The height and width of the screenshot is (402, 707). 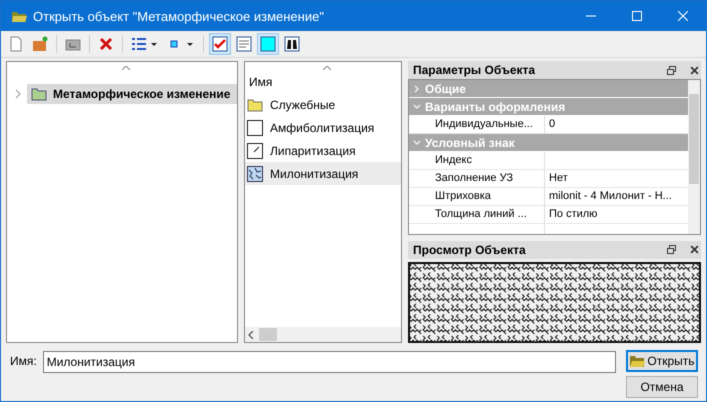 I want to click on slash-square-icon, so click(x=255, y=150).